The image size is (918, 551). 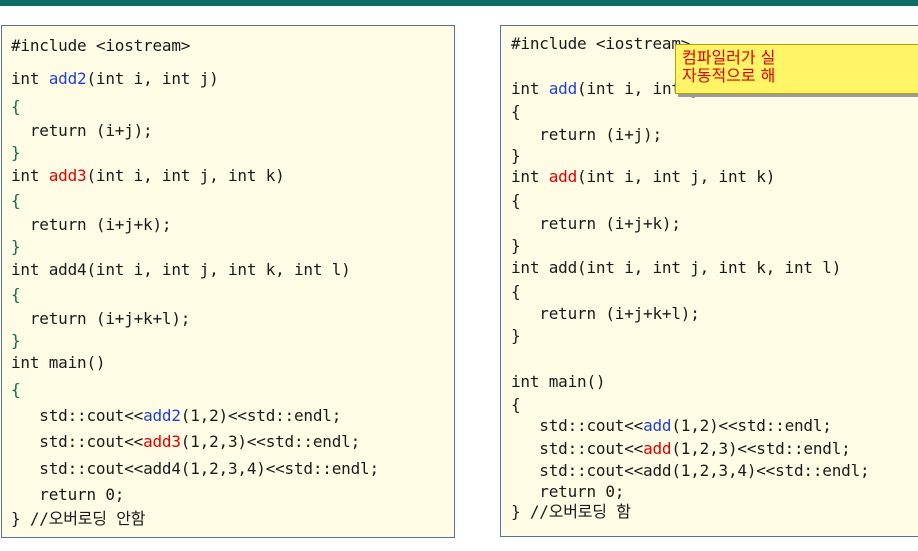 What do you see at coordinates (186, 441) in the screenshot?
I see `code-line: std::cout<<add3(1,2,3)<<std::endl;` at bounding box center [186, 441].